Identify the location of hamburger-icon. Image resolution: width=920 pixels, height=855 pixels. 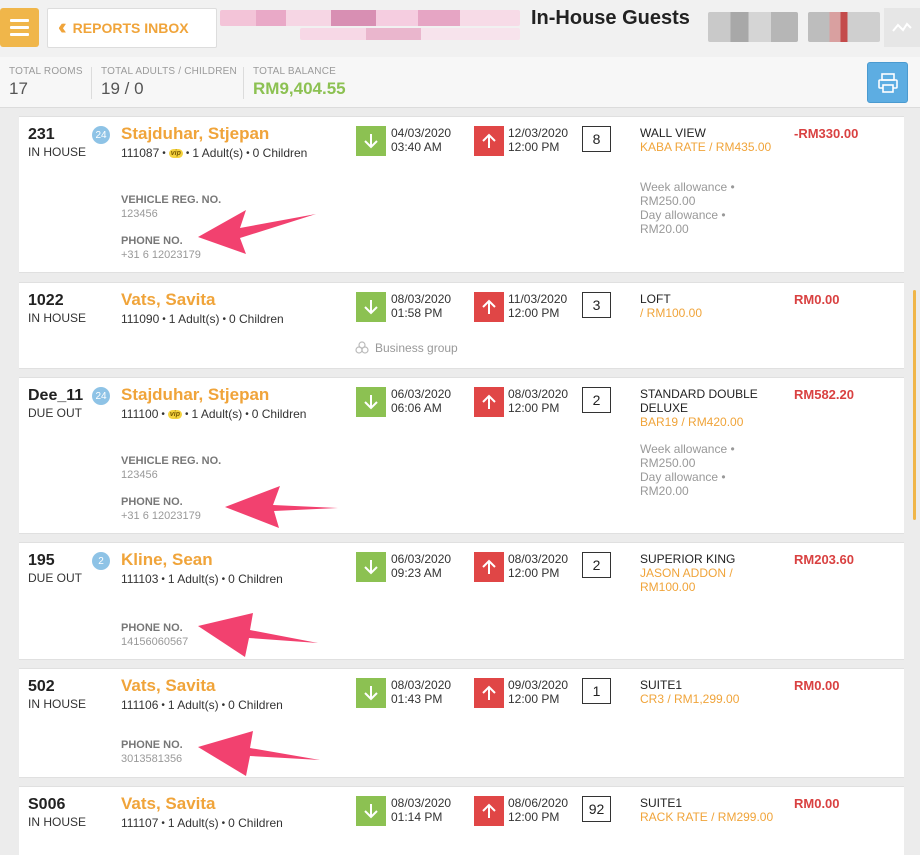
(19, 20).